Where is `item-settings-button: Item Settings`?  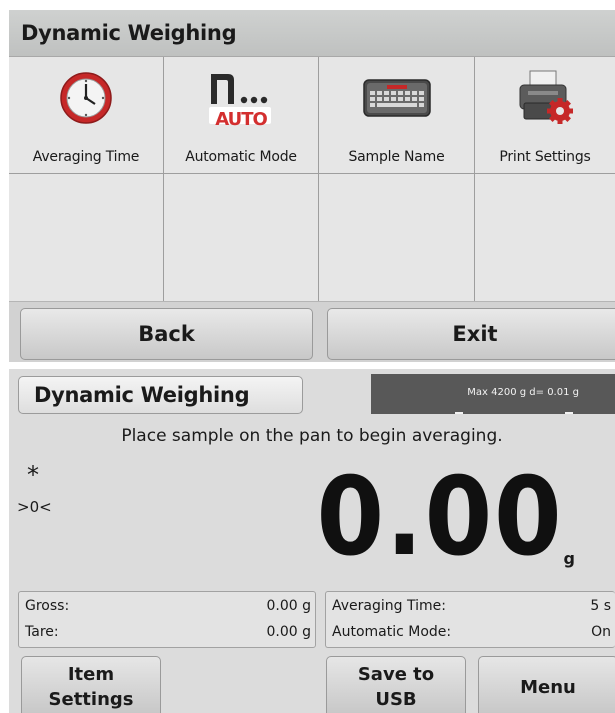 item-settings-button: Item Settings is located at coordinates (91, 684).